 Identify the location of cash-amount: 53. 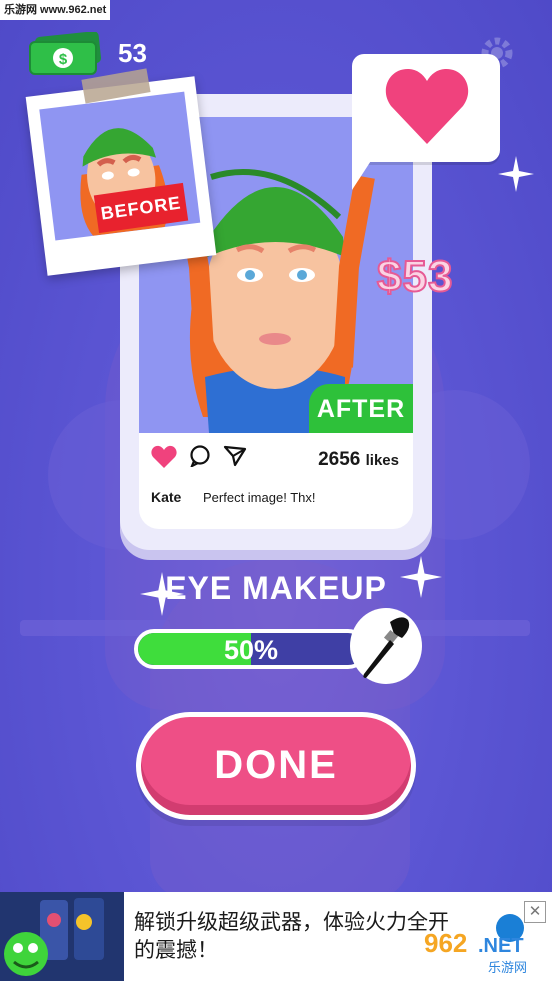
(132, 53).